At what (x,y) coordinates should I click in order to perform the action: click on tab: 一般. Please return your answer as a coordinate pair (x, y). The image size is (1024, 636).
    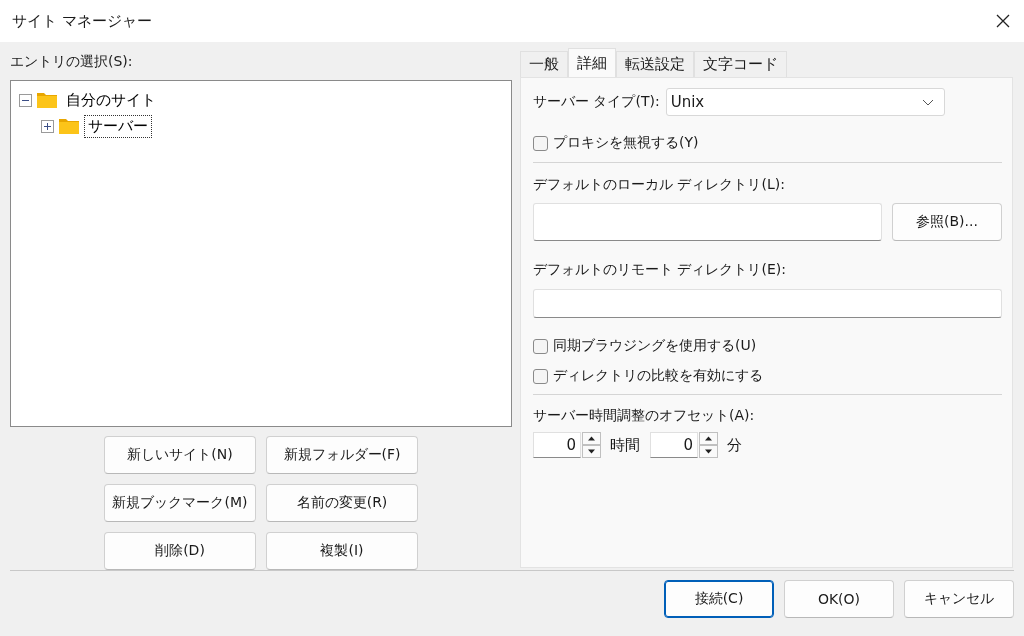
    Looking at the image, I should click on (544, 64).